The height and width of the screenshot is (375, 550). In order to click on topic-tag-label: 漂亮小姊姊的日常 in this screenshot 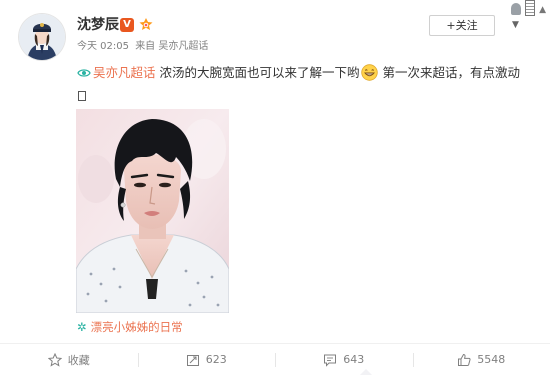, I will do `click(137, 327)`.